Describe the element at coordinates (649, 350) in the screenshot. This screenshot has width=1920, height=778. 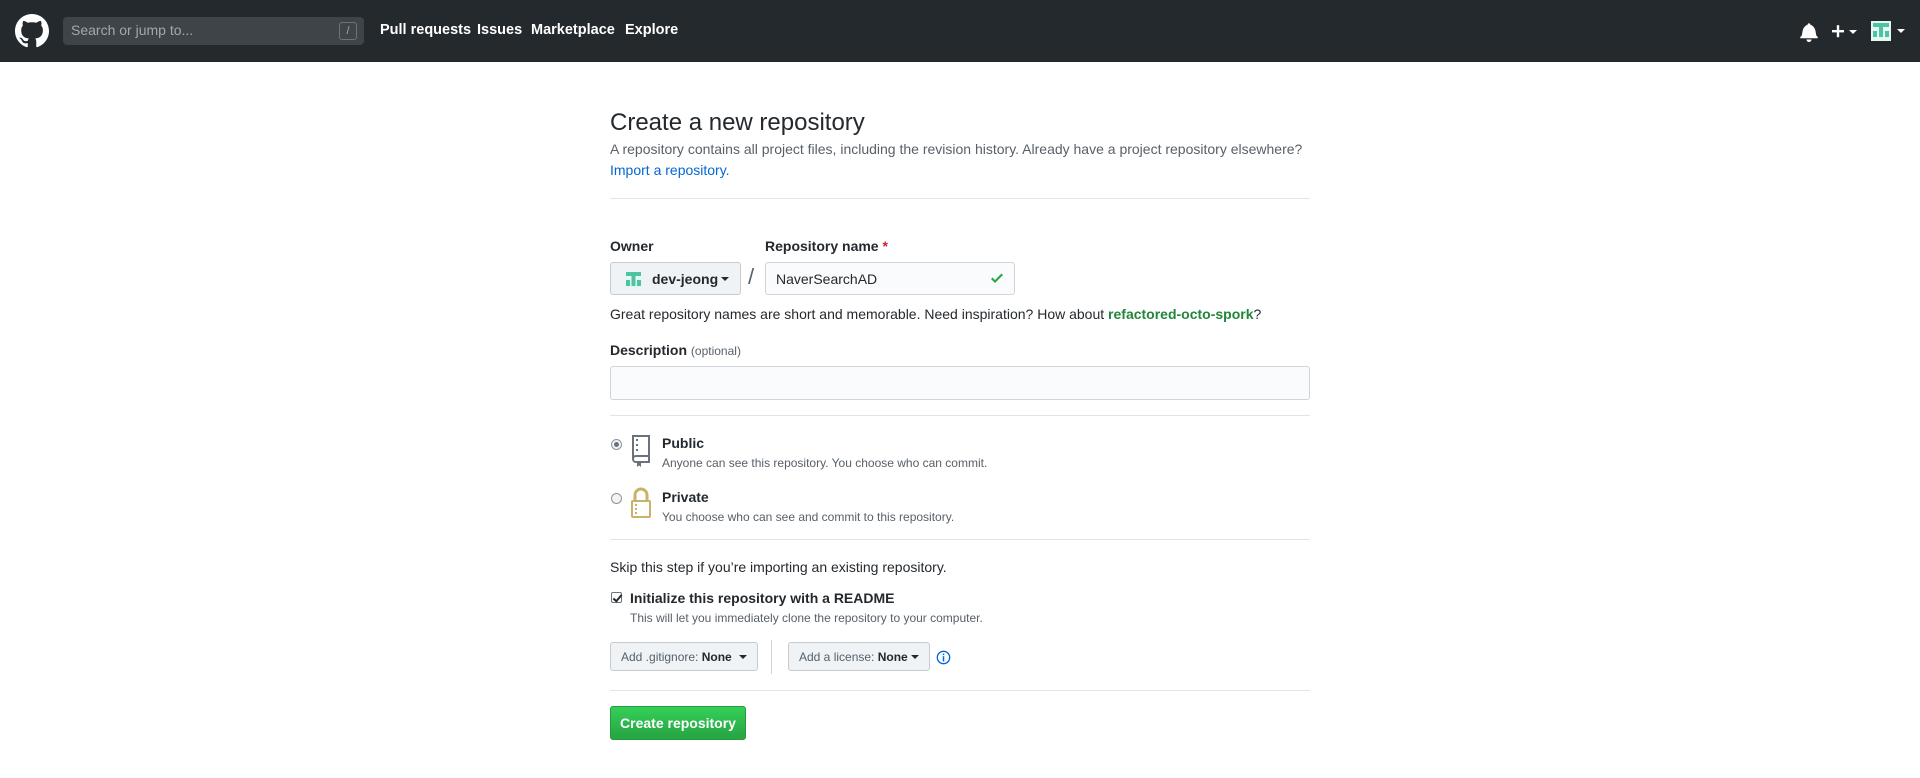
I see `description-label-text: Description` at that location.